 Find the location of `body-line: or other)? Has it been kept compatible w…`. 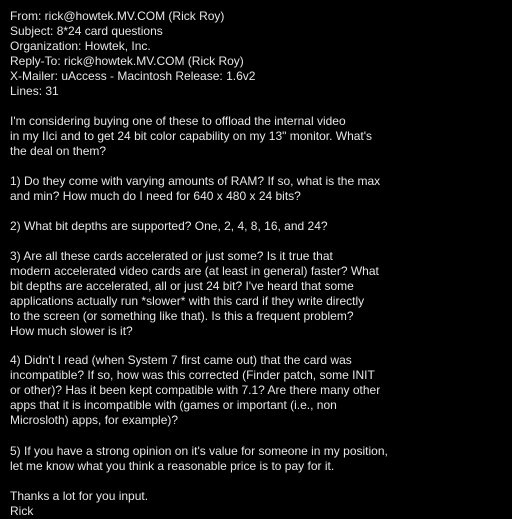

body-line: or other)? Has it been kept compatible w… is located at coordinates (195, 390).